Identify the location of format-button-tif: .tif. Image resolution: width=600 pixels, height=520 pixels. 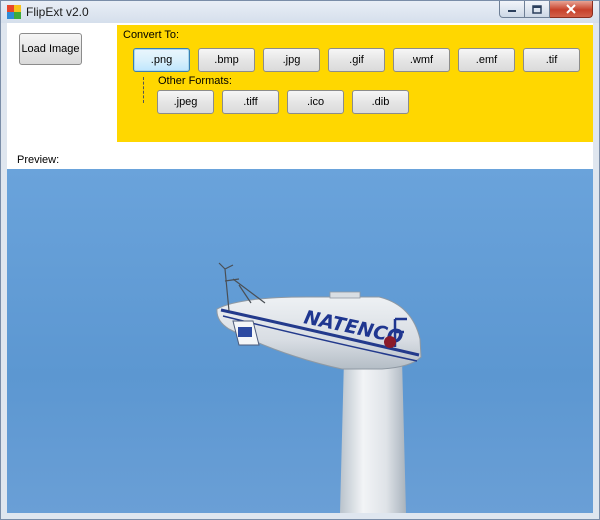
(551, 60).